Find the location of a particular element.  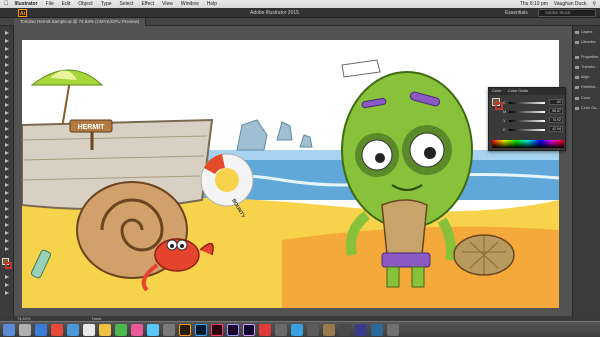

k-slider is located at coordinates (527, 130).